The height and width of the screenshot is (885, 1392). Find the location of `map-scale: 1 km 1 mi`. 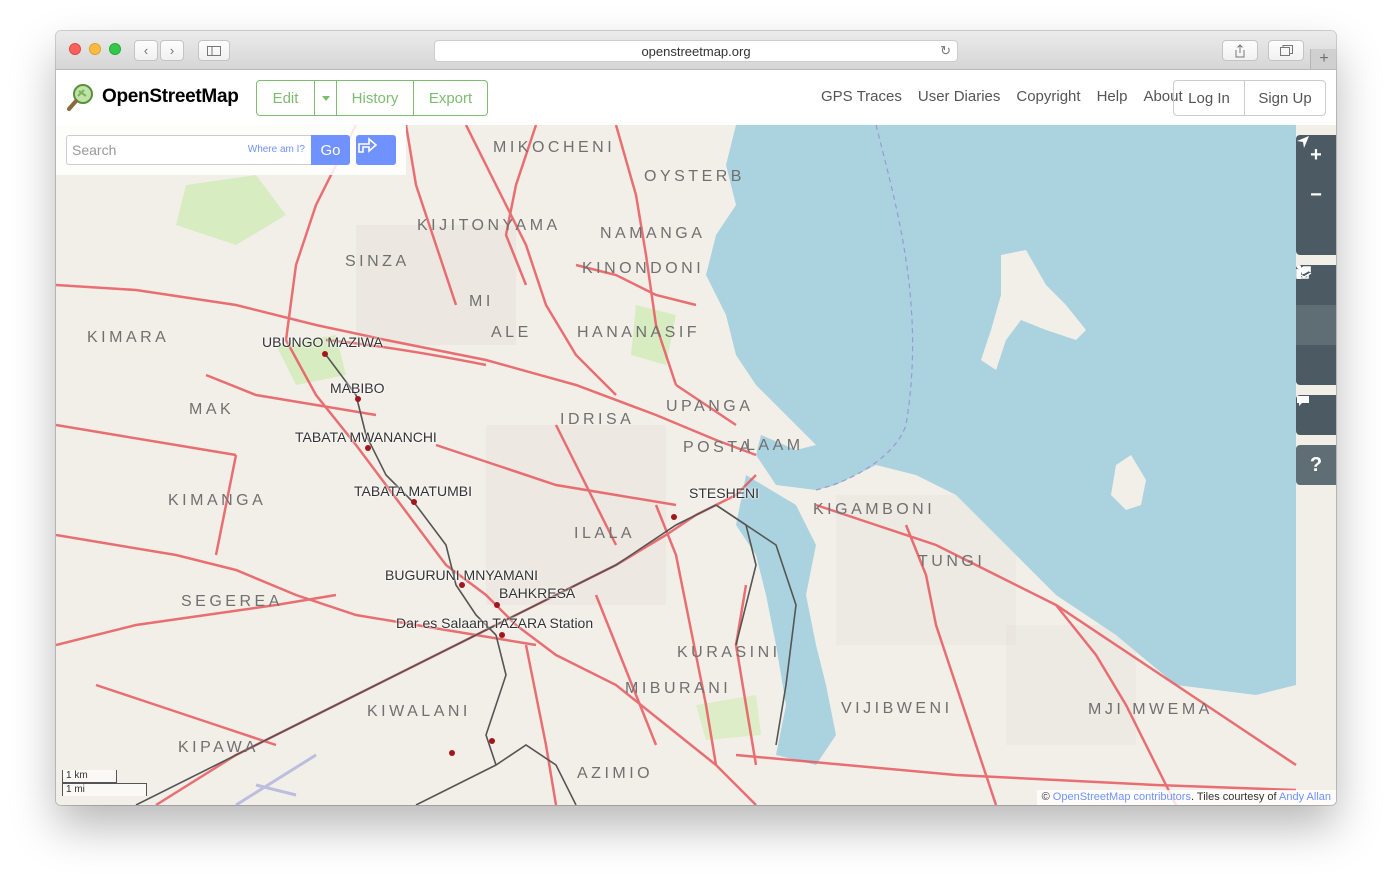

map-scale: 1 km 1 mi is located at coordinates (104, 783).